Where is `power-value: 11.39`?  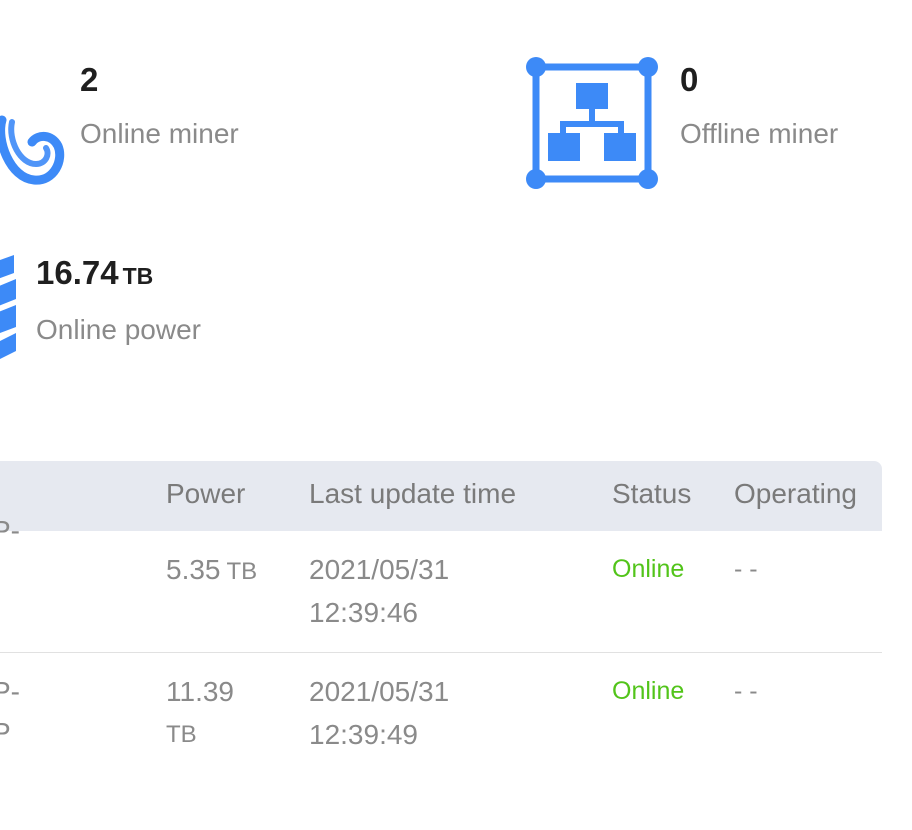
power-value: 11.39 is located at coordinates (200, 691).